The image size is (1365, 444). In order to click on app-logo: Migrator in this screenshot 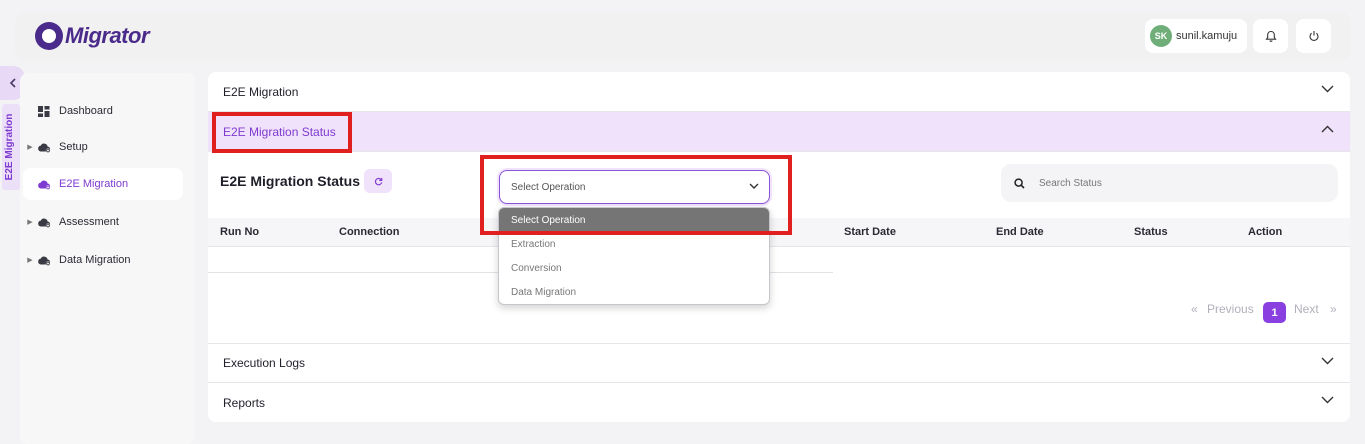, I will do `click(92, 36)`.